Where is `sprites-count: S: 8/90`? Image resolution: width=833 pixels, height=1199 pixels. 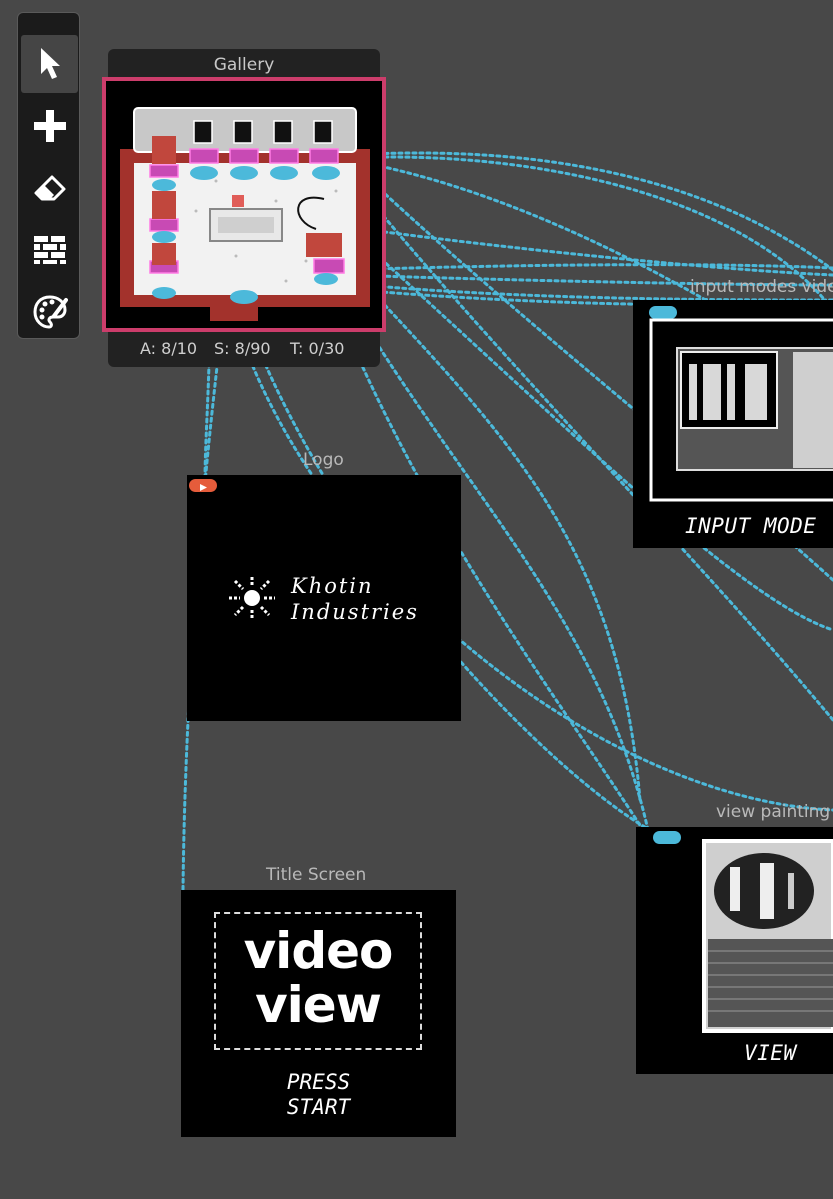 sprites-count: S: 8/90 is located at coordinates (242, 348).